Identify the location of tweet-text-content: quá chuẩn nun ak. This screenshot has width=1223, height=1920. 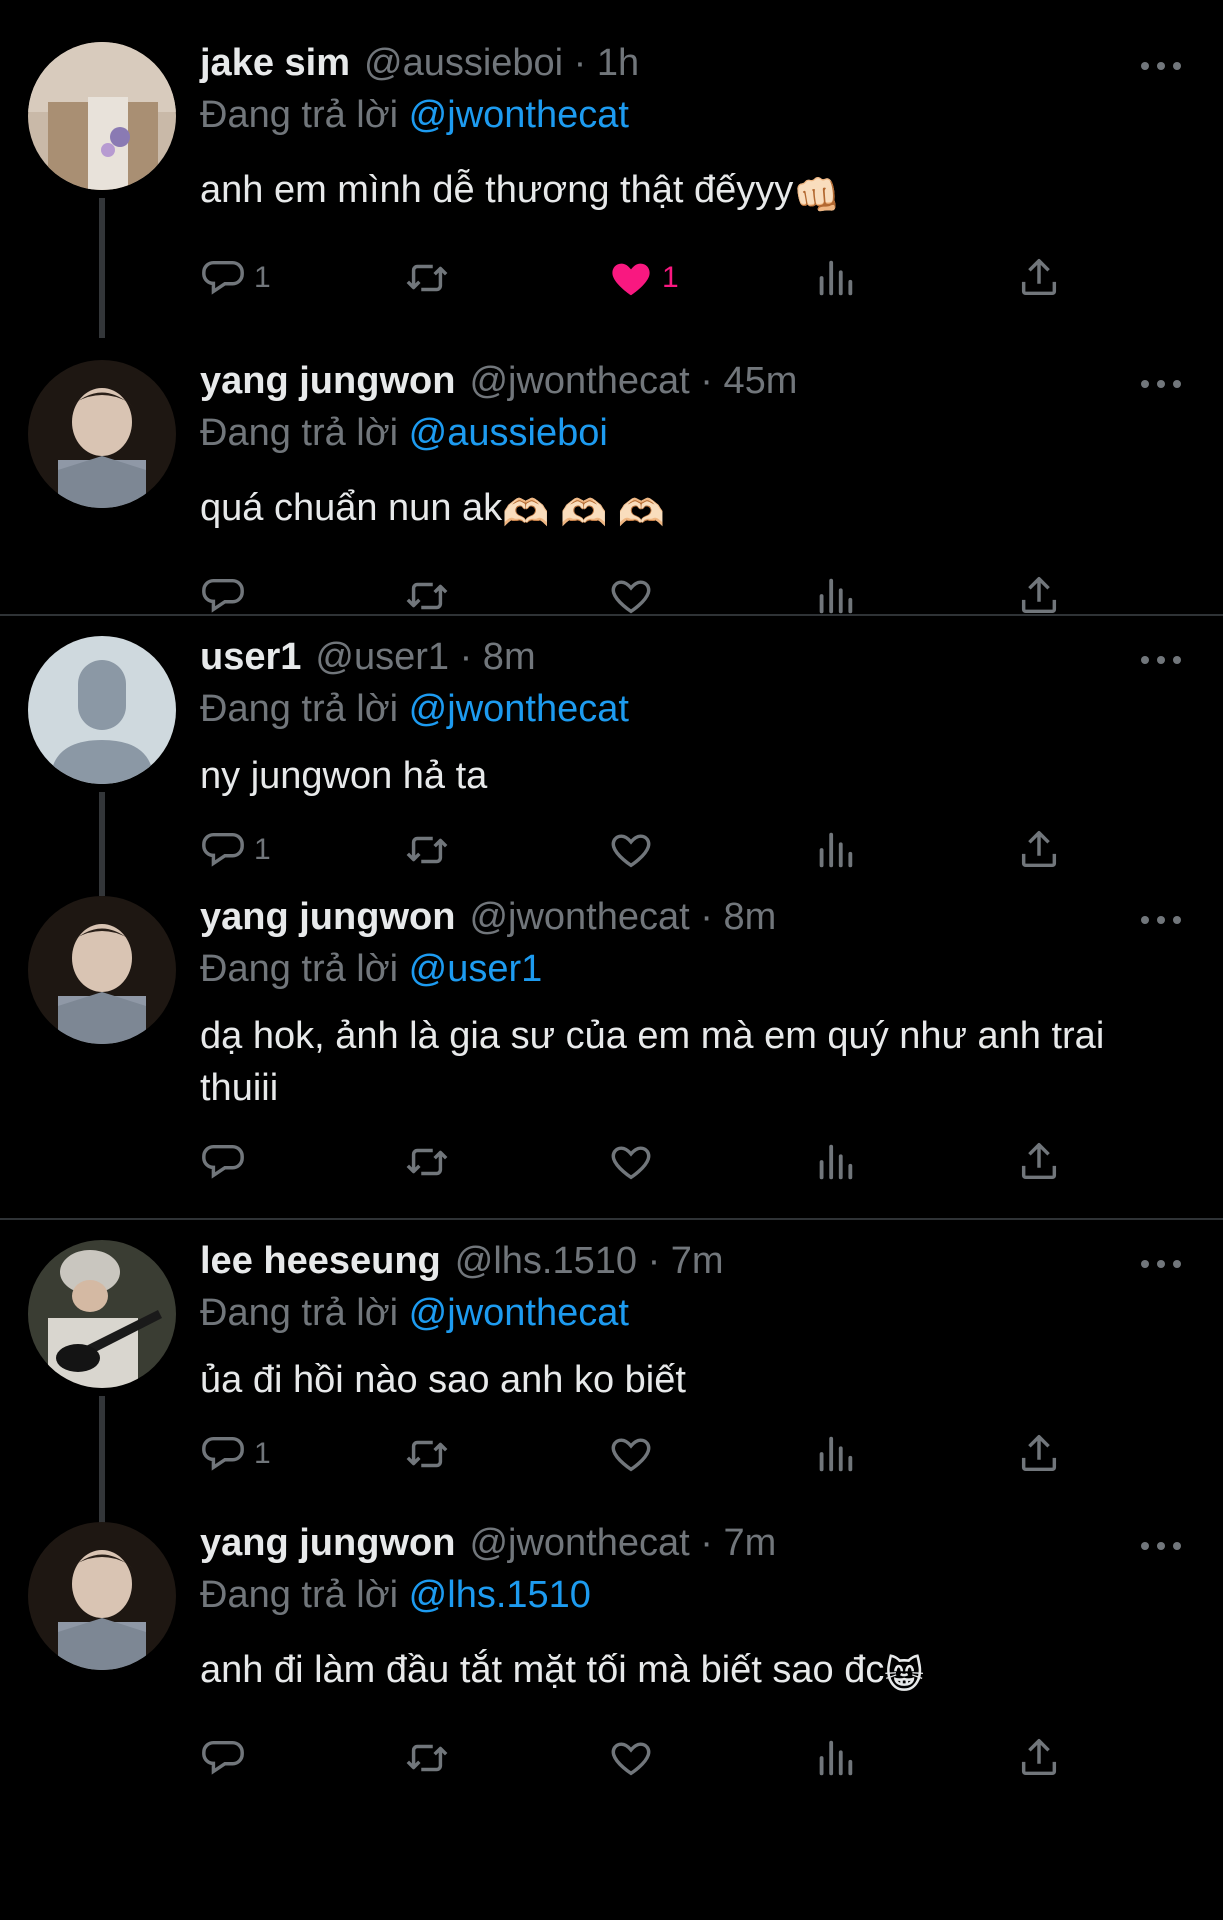
(351, 508).